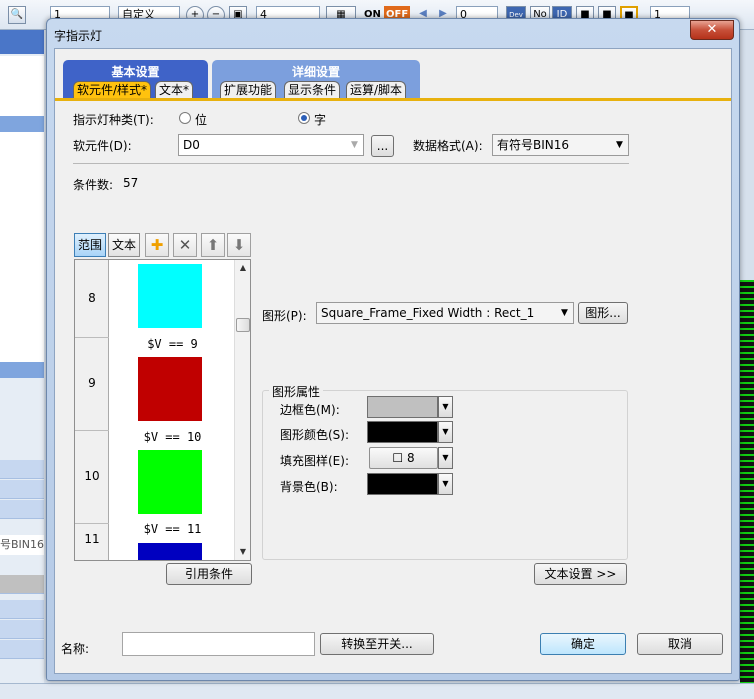  Describe the element at coordinates (131, 183) in the screenshot. I see `condition-count: 57` at that location.